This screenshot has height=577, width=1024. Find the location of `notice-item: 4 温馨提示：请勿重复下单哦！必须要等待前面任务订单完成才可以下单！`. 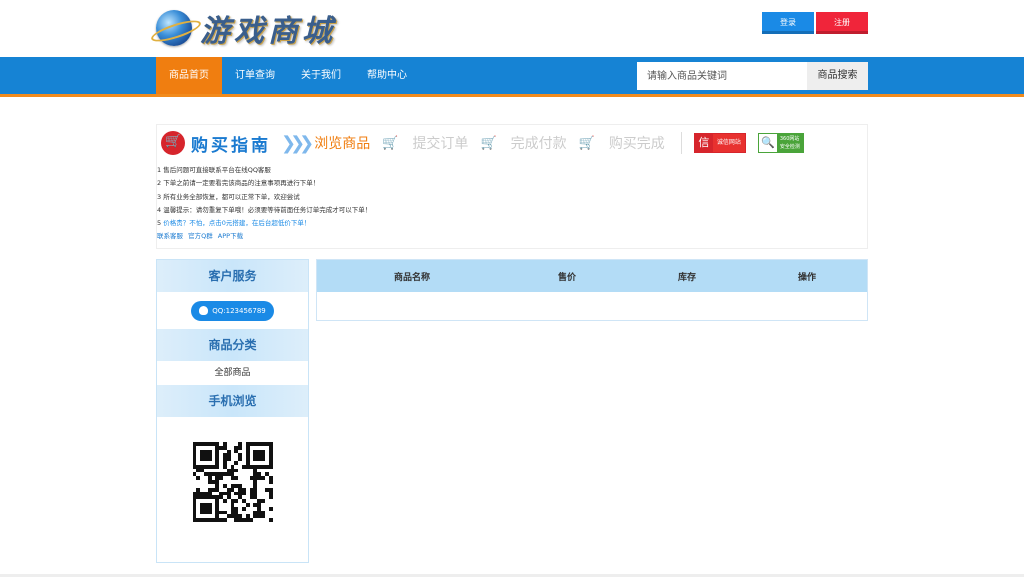

notice-item: 4 温馨提示：请勿重复下单哦！必须要等待前面任务订单完成才可以下单！ is located at coordinates (264, 209).